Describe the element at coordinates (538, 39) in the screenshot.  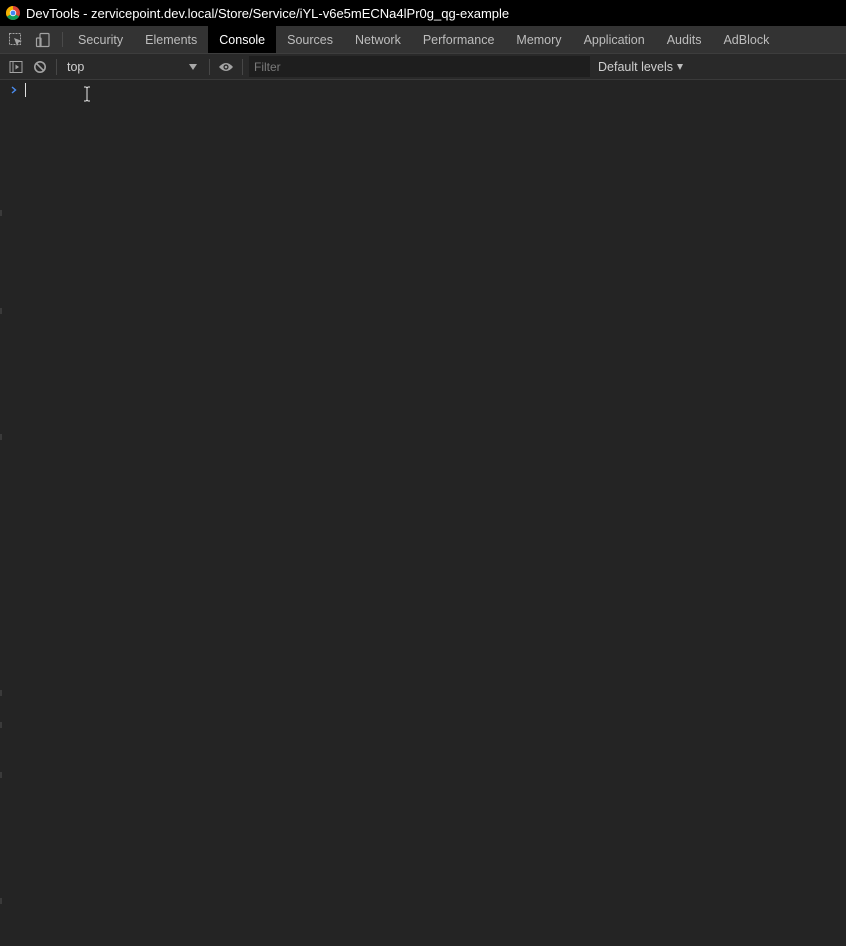
I see `tab-memory: Memory` at that location.